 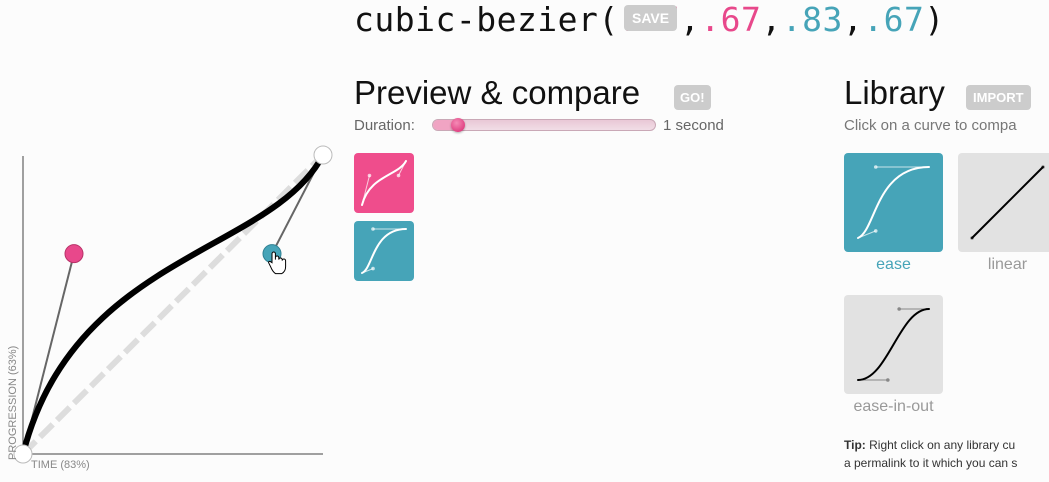 What do you see at coordinates (497, 92) in the screenshot?
I see `preview-title: Preview & compare` at bounding box center [497, 92].